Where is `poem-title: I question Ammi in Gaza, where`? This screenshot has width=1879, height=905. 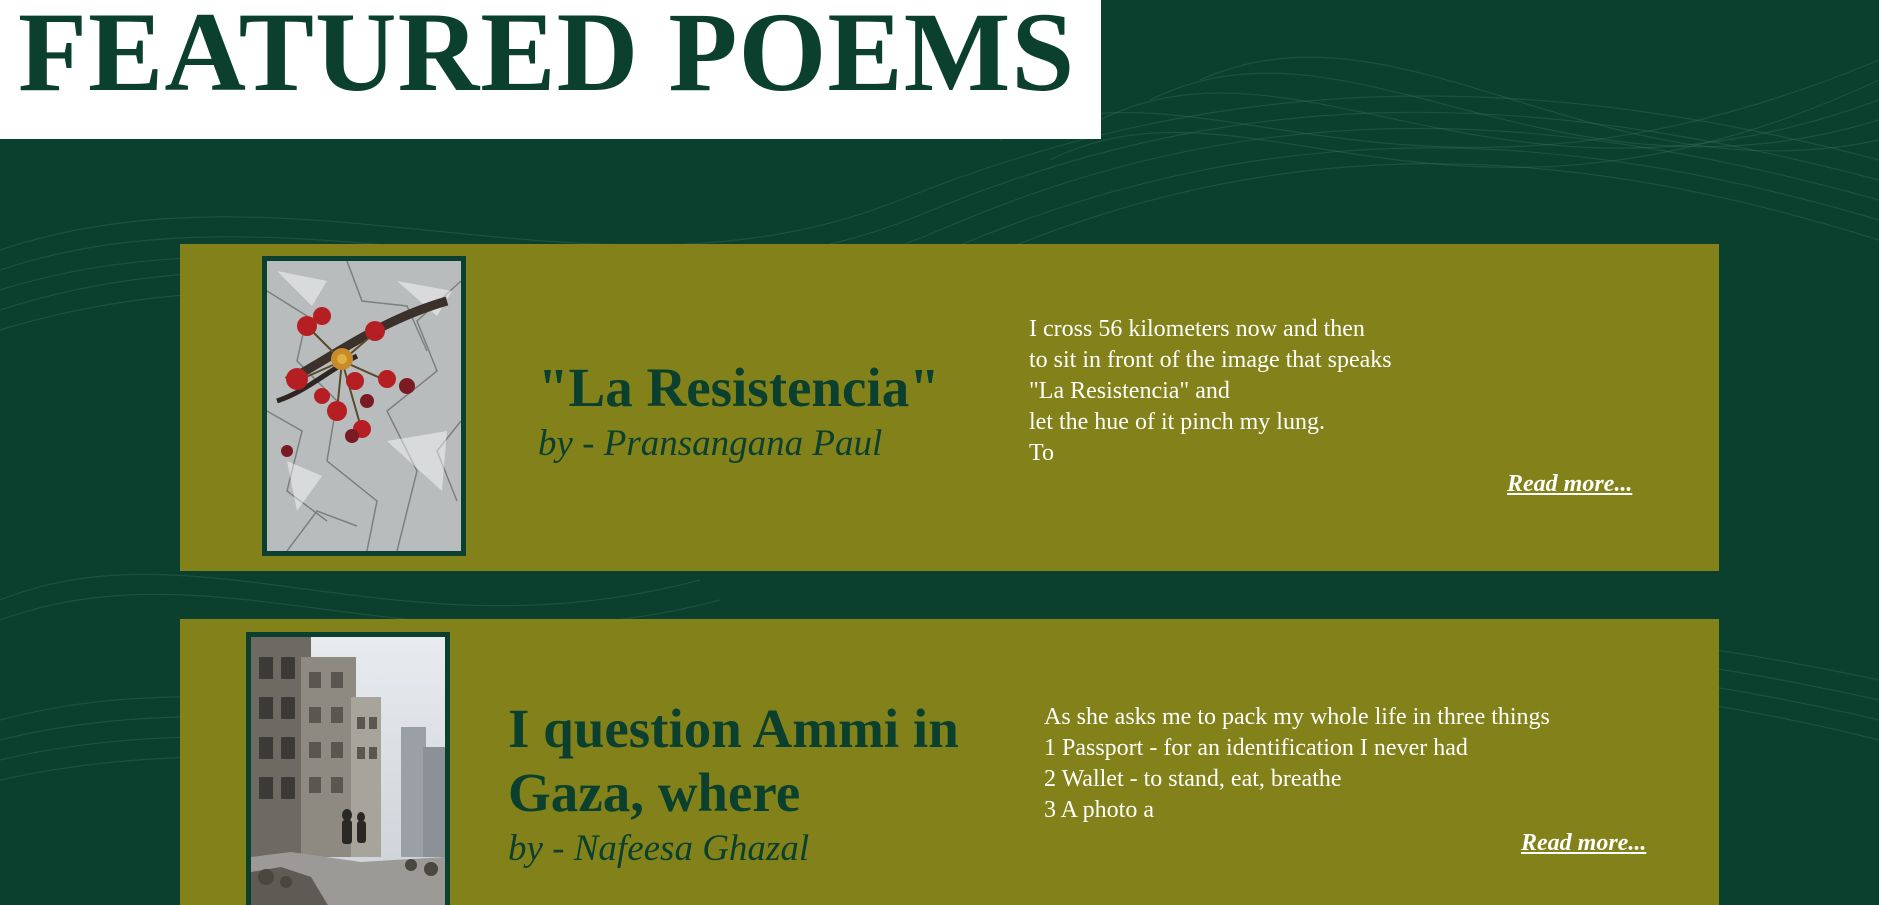 poem-title: I question Ammi in Gaza, where is located at coordinates (758, 761).